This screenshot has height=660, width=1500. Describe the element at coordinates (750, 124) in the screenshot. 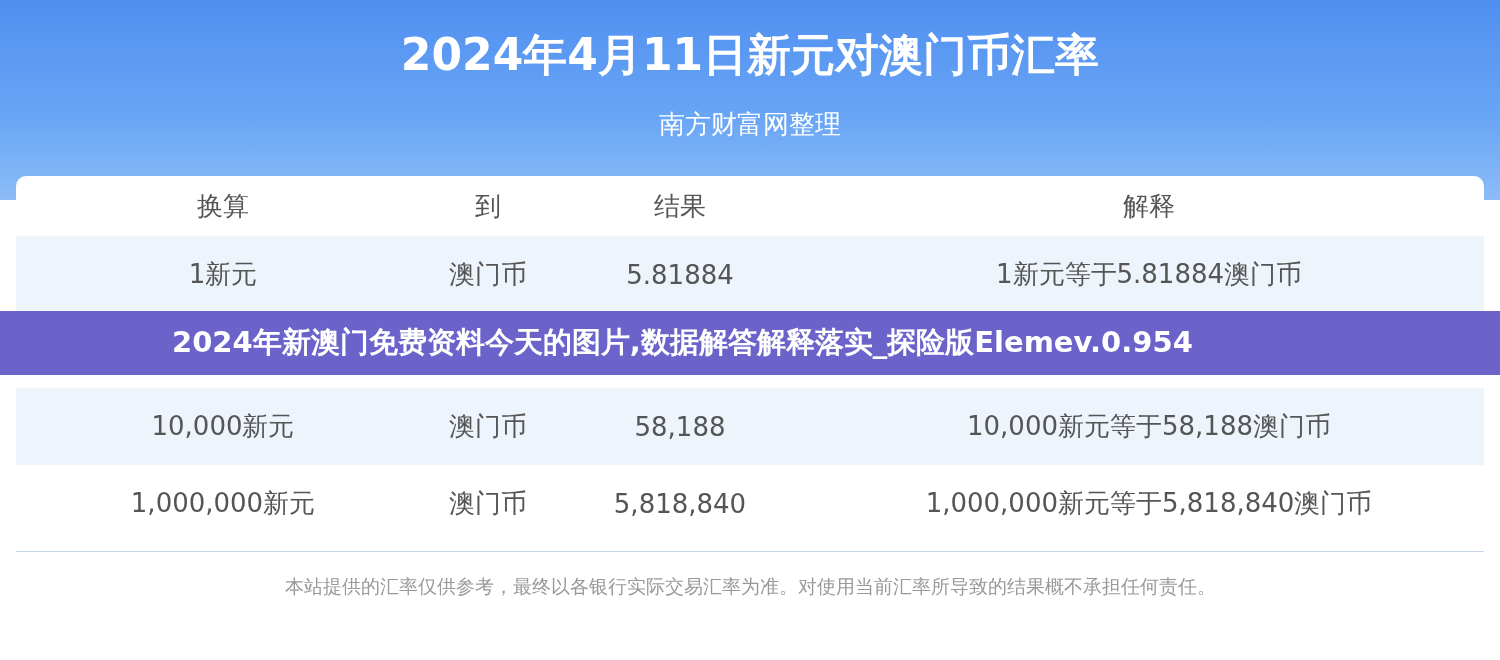

I see `subtitle: 南方财富网整理` at that location.